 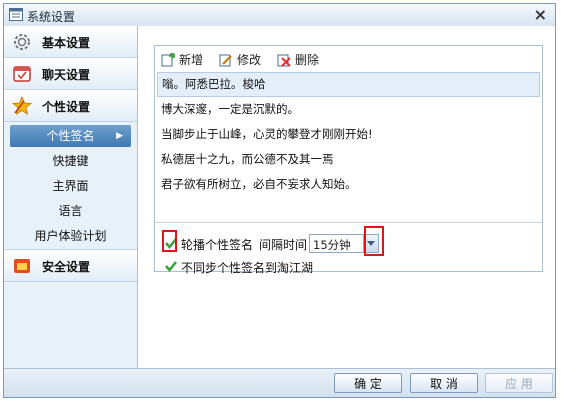 What do you see at coordinates (119, 136) in the screenshot?
I see `chevron-right-icon: ▶` at bounding box center [119, 136].